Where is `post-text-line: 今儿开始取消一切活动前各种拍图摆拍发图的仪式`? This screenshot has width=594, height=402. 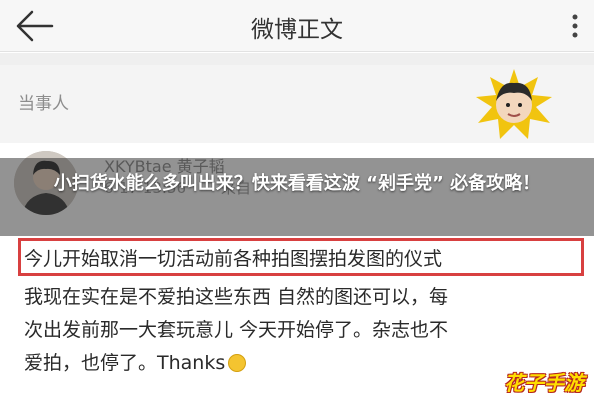
post-text-line: 今儿开始取消一切活动前各种拍图摆拍发图的仪式 is located at coordinates (233, 259).